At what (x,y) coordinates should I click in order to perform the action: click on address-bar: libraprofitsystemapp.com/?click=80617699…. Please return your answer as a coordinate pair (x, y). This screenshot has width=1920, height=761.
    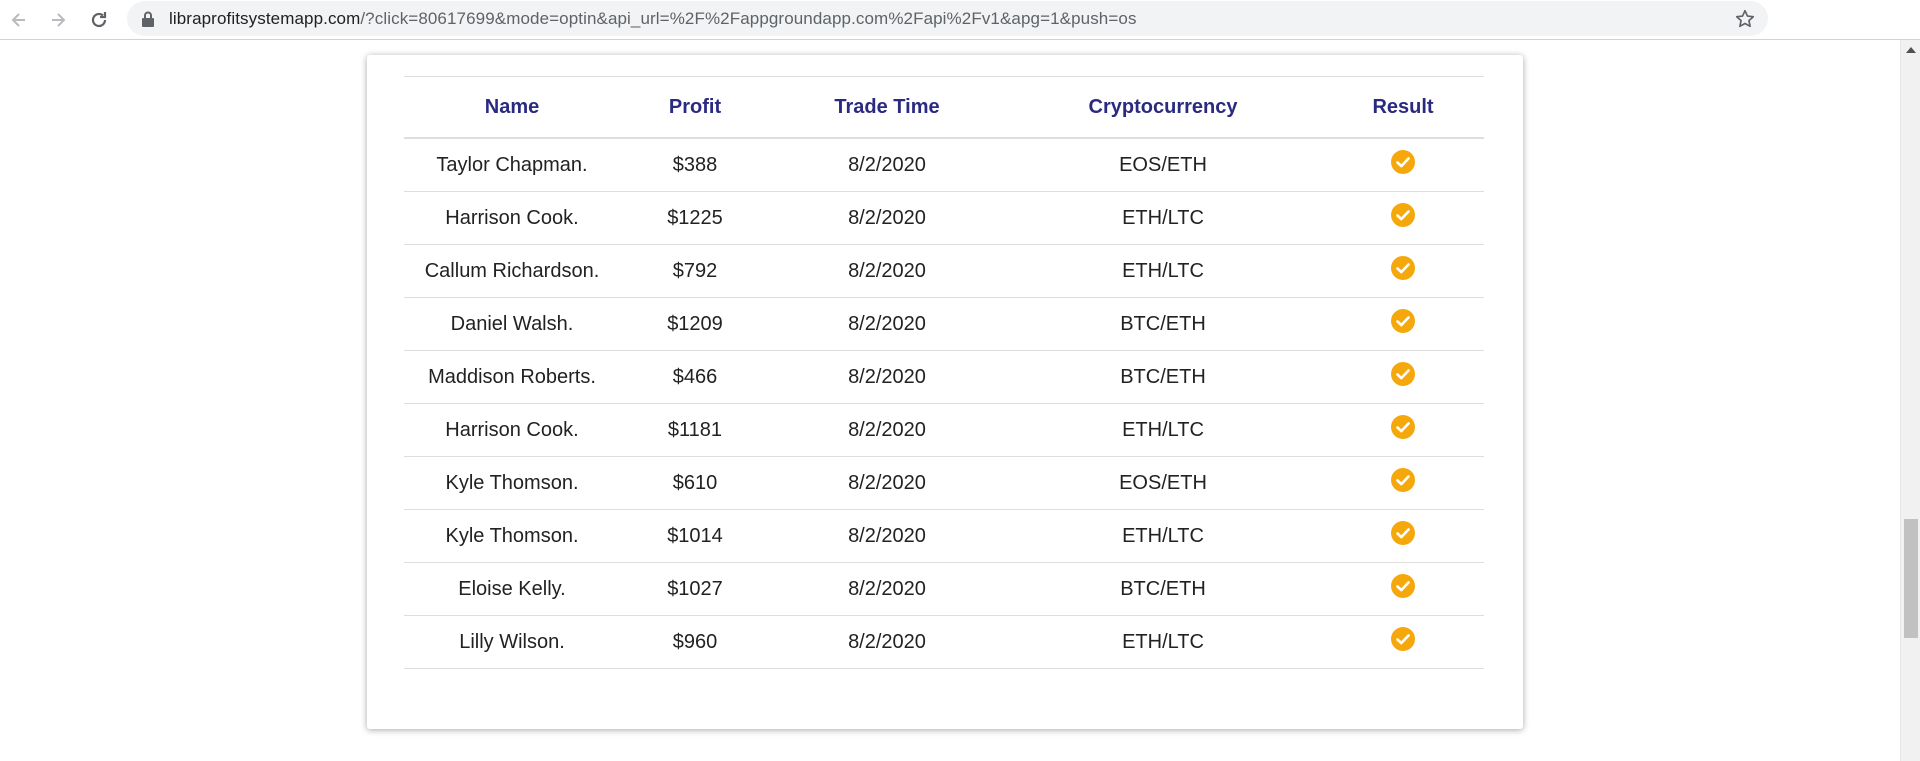
    Looking at the image, I should click on (947, 18).